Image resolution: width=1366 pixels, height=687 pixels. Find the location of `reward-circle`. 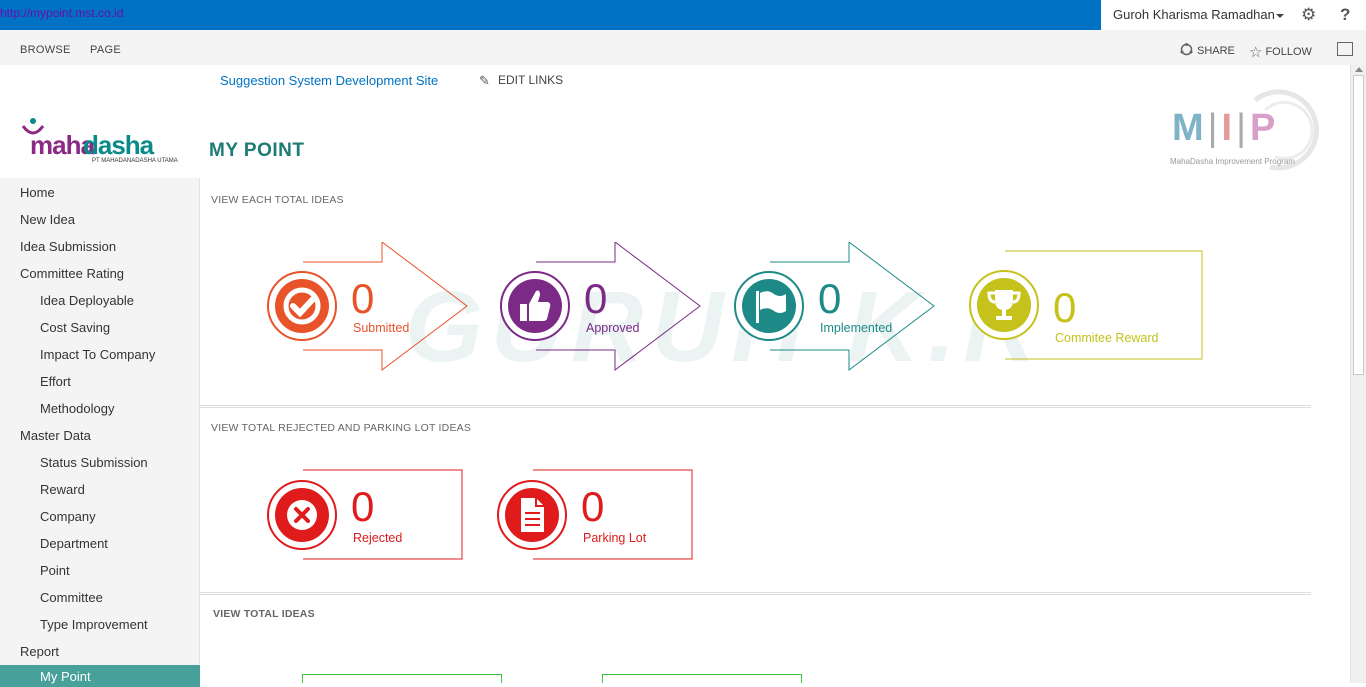

reward-circle is located at coordinates (1004, 305).